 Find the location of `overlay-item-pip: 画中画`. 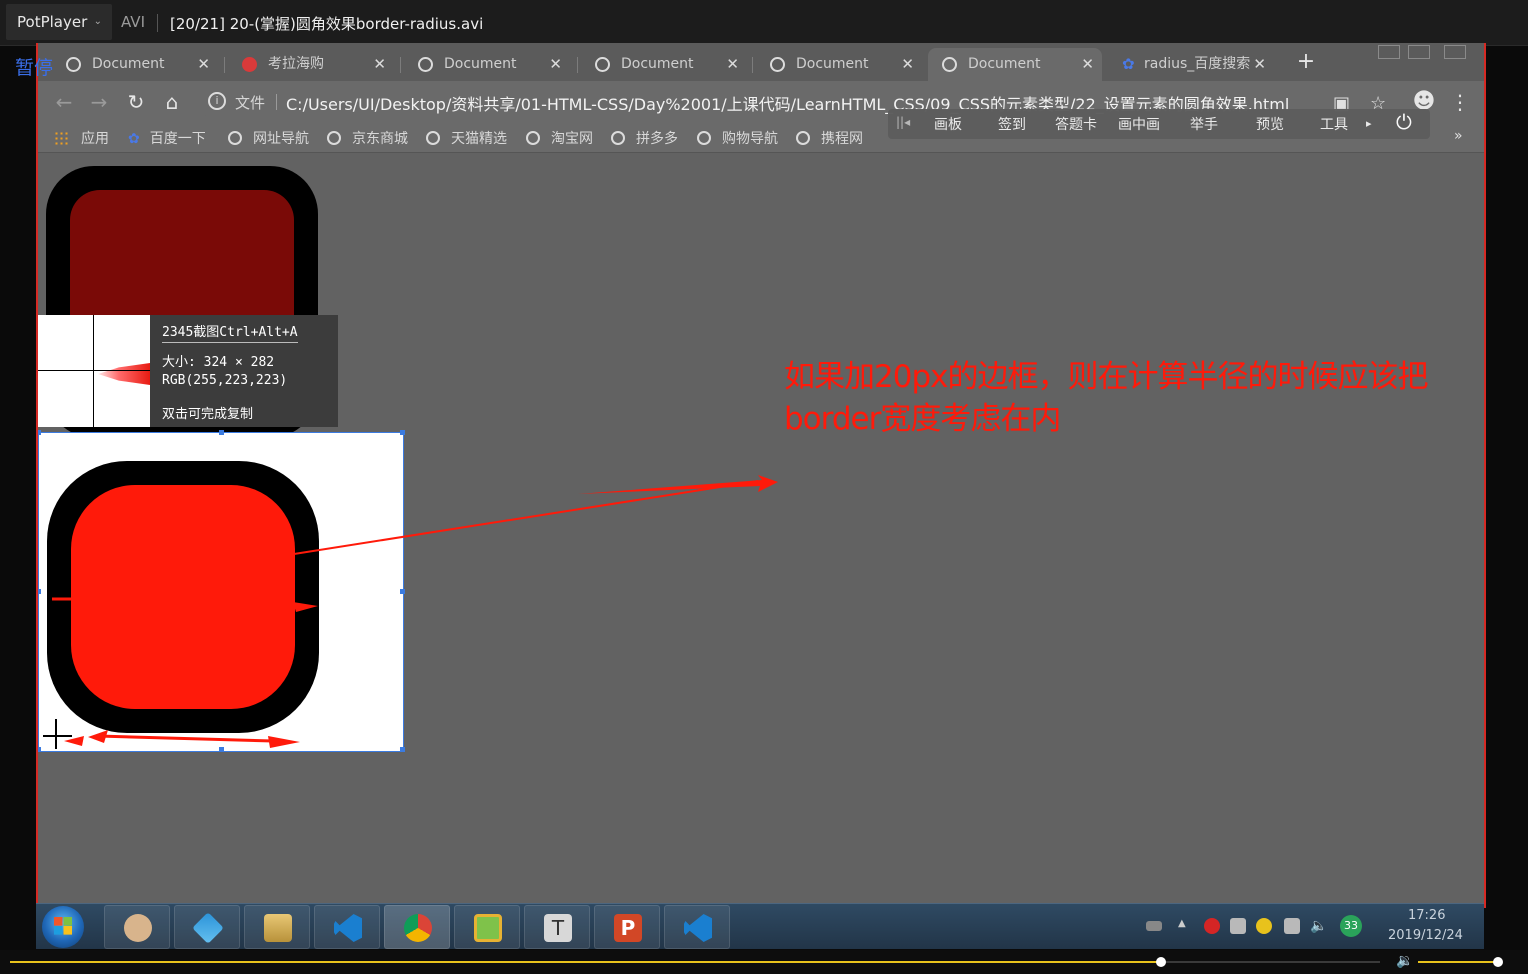

overlay-item-pip: 画中画 is located at coordinates (1139, 124).